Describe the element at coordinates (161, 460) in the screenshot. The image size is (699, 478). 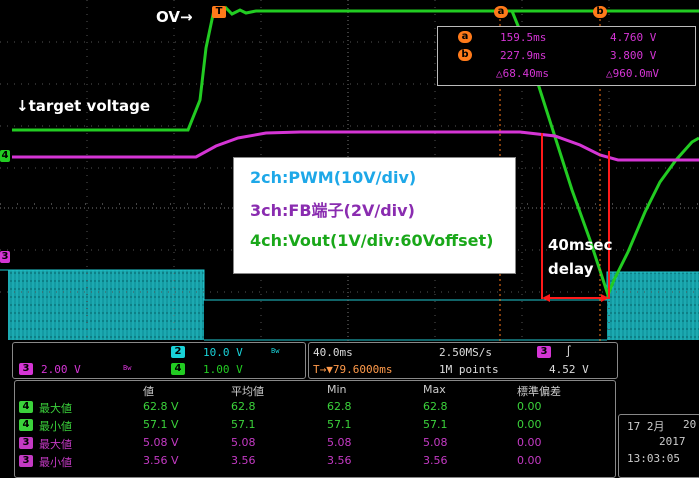
I see `measurement-cell: 3.56 V` at that location.